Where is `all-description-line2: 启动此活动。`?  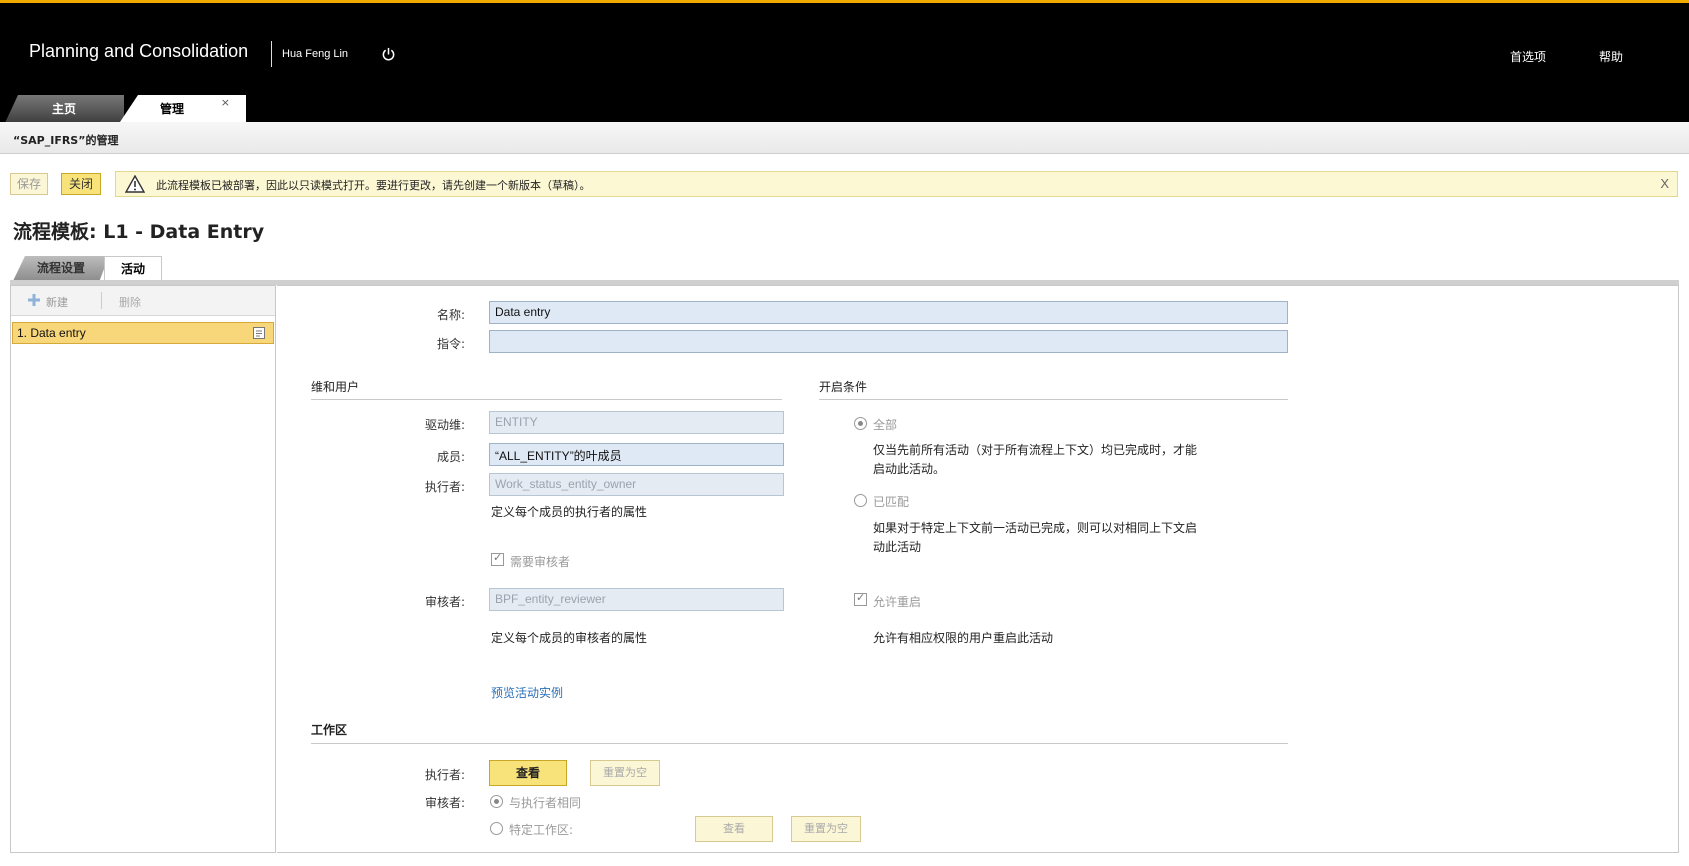 all-description-line2: 启动此活动。 is located at coordinates (909, 469).